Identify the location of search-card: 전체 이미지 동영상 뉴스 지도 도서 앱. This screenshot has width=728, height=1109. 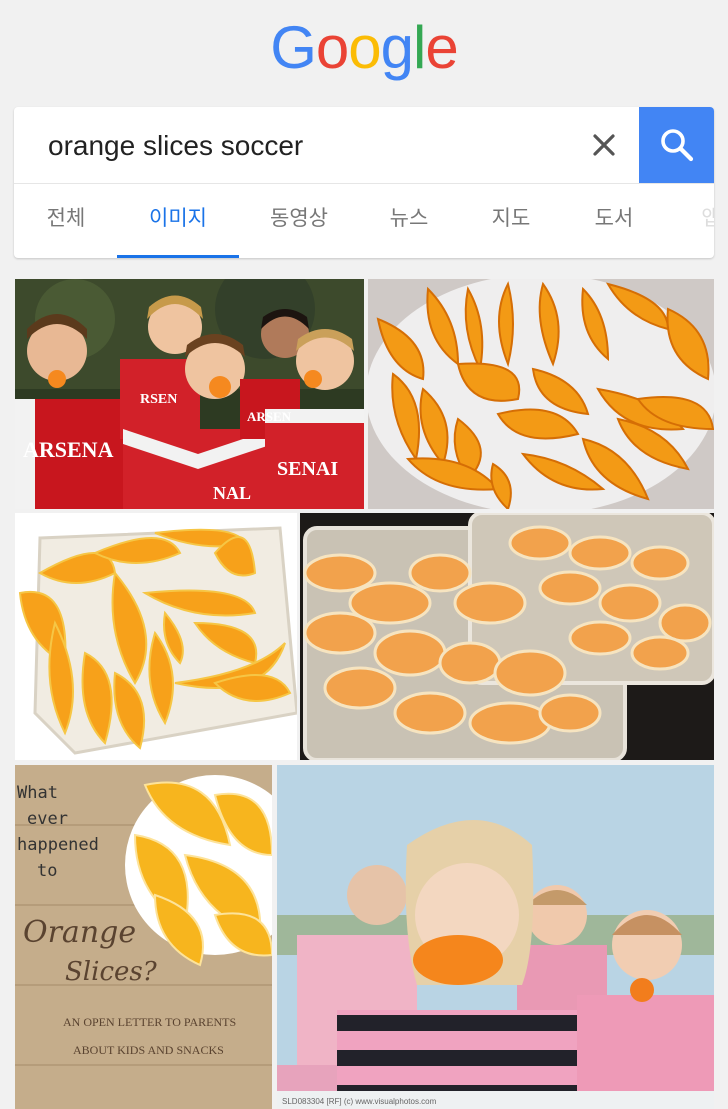
(364, 182).